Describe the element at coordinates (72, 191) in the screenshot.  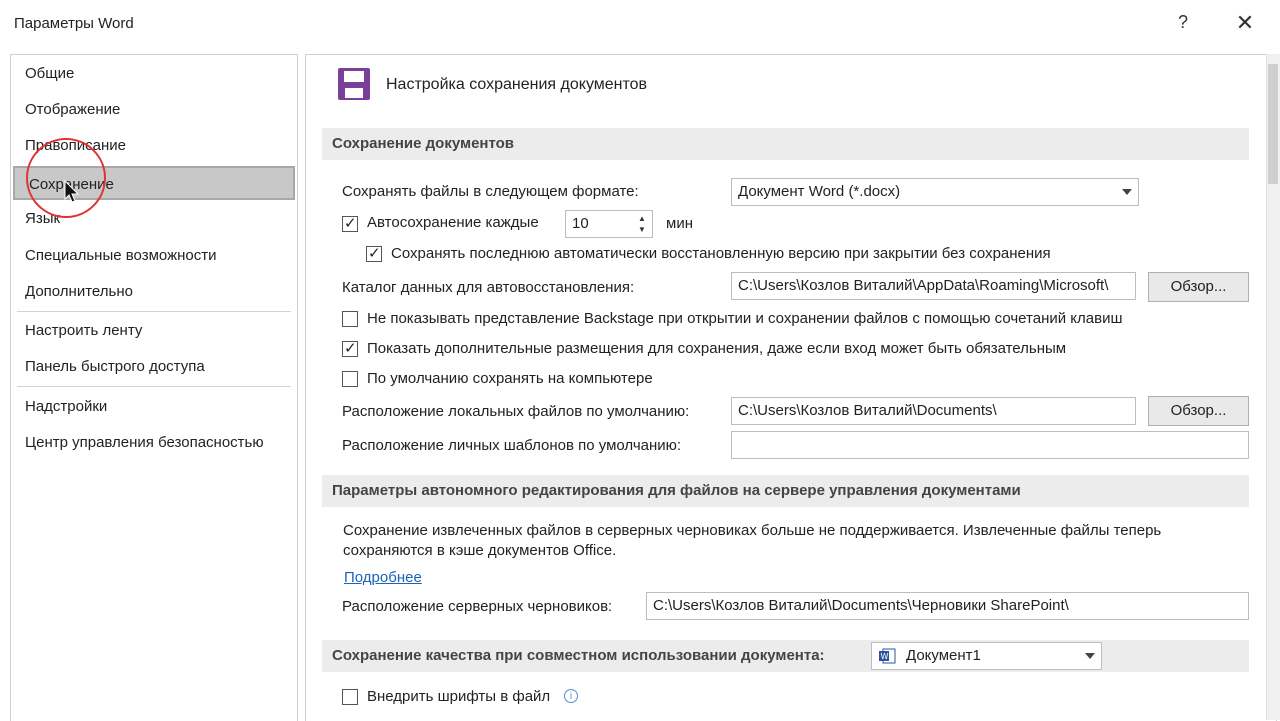
I see `mouse-cursor-icon` at that location.